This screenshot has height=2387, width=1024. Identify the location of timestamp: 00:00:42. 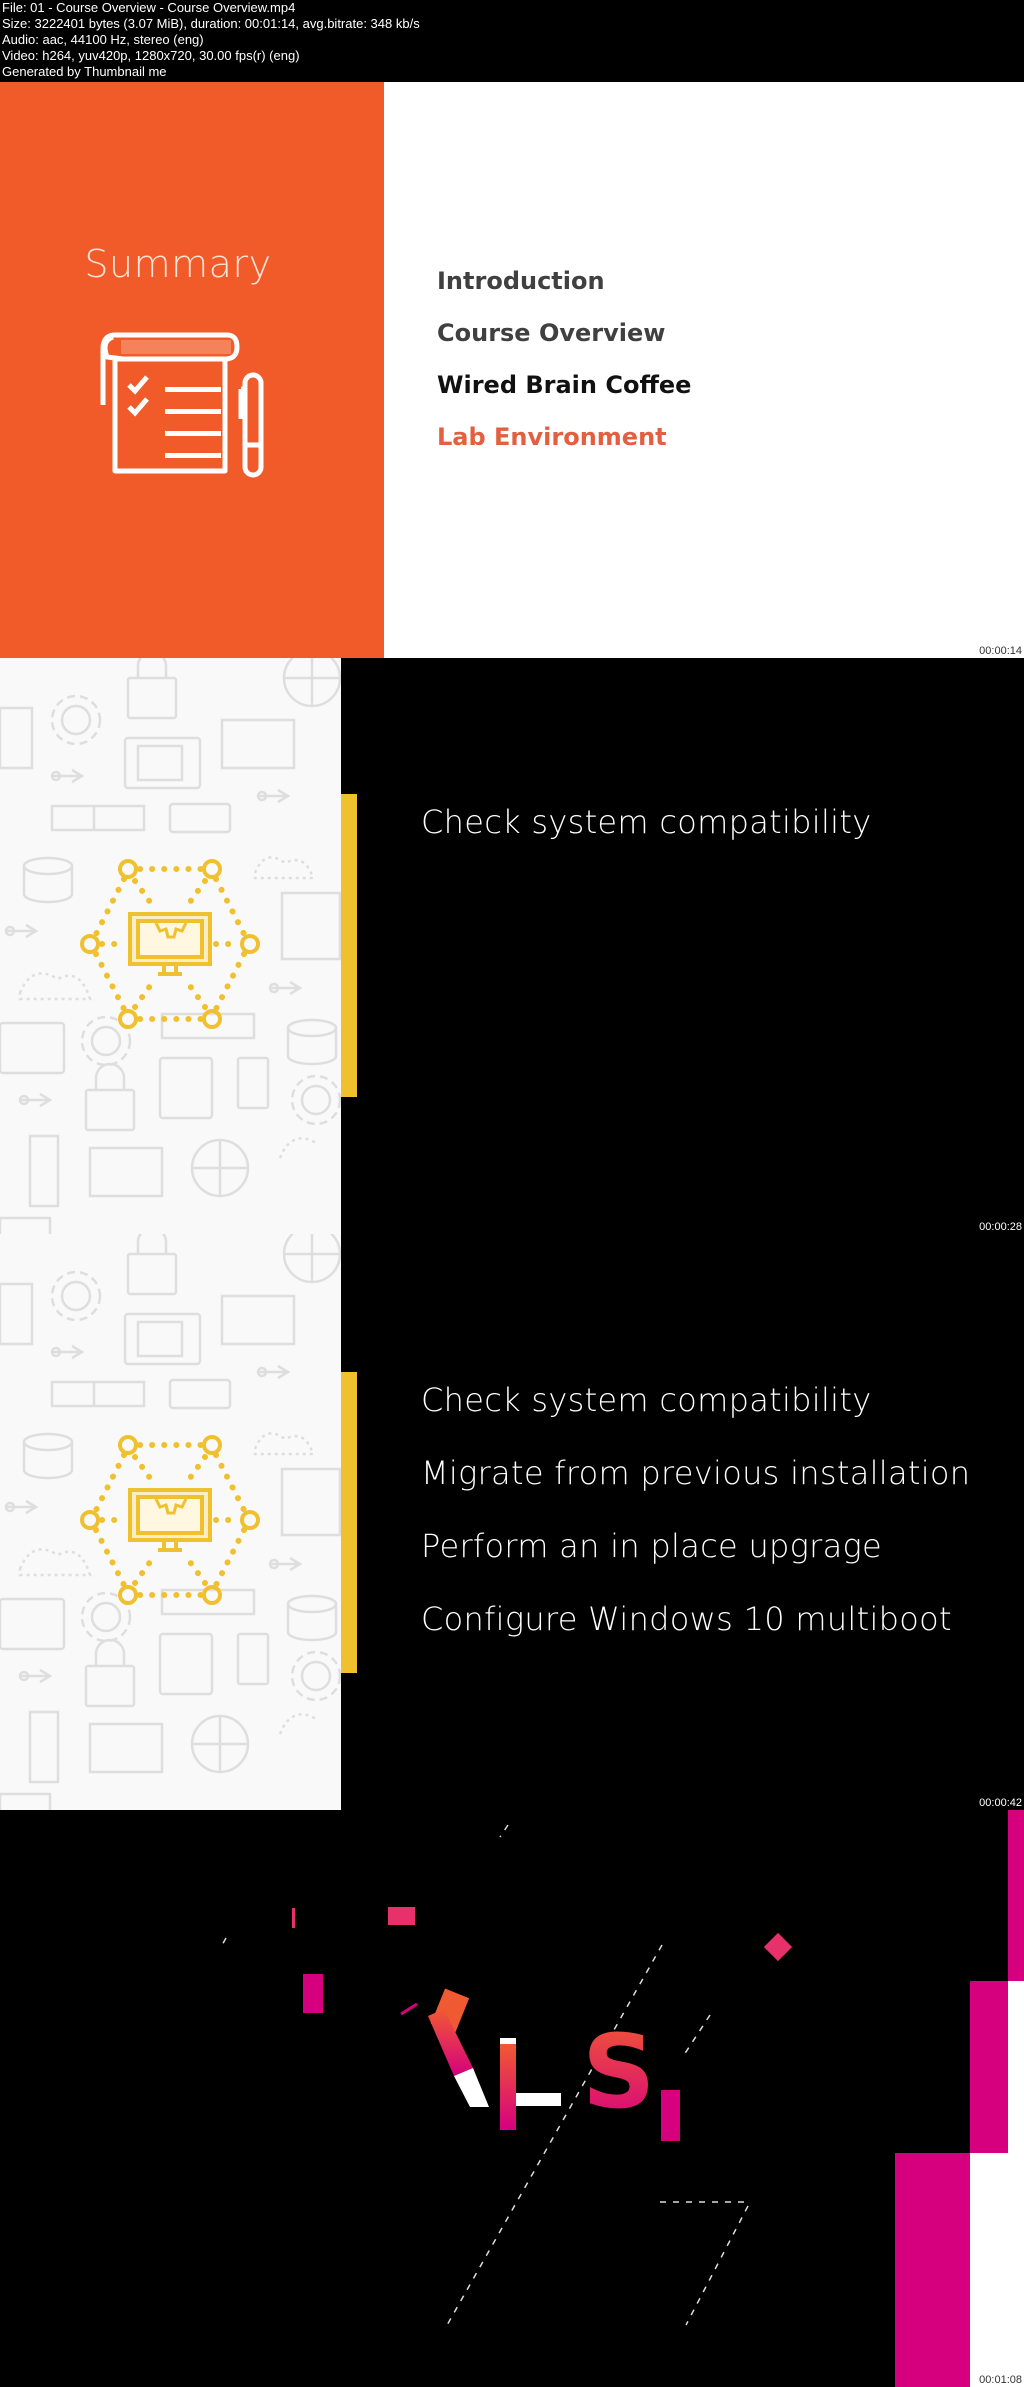
(1000, 1803).